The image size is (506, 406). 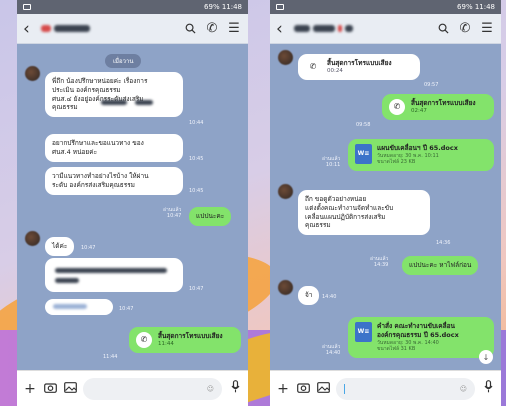 I want to click on call-message: ✆ สิ้นสุดการโทรแบบเสียง 11:44, so click(x=185, y=340).